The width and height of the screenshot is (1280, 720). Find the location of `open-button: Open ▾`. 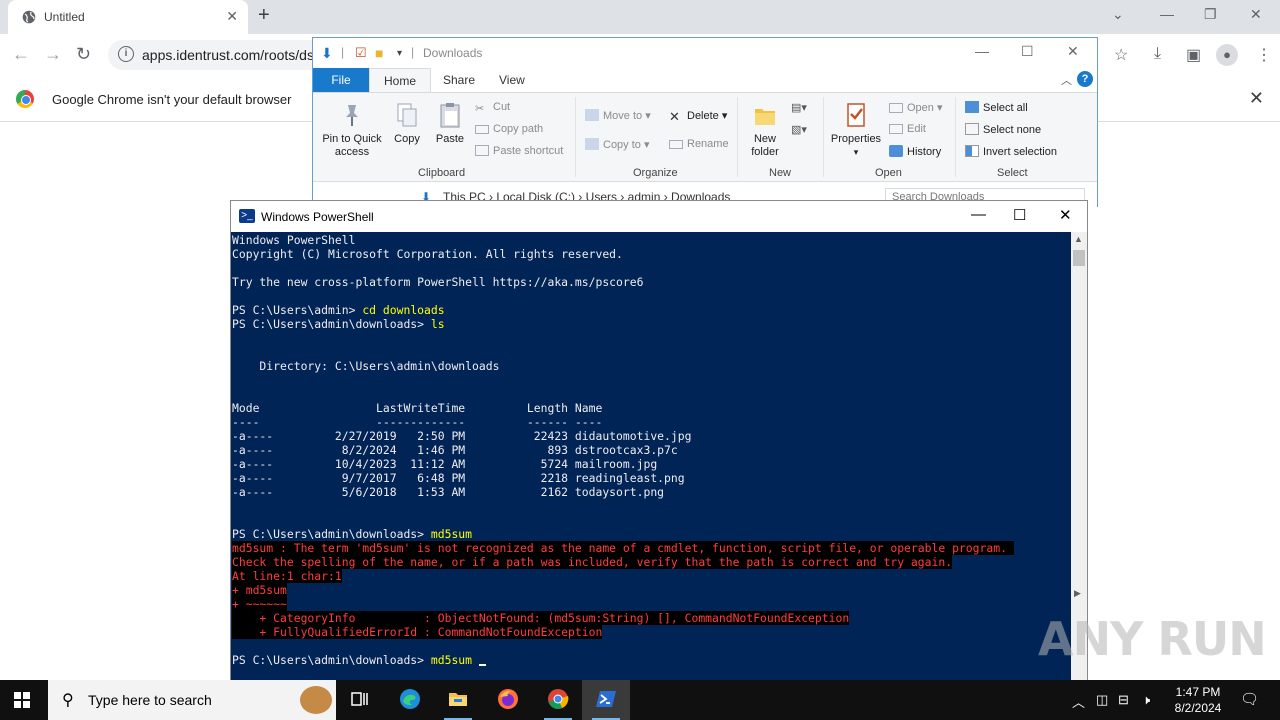

open-button: Open ▾ is located at coordinates (916, 107).